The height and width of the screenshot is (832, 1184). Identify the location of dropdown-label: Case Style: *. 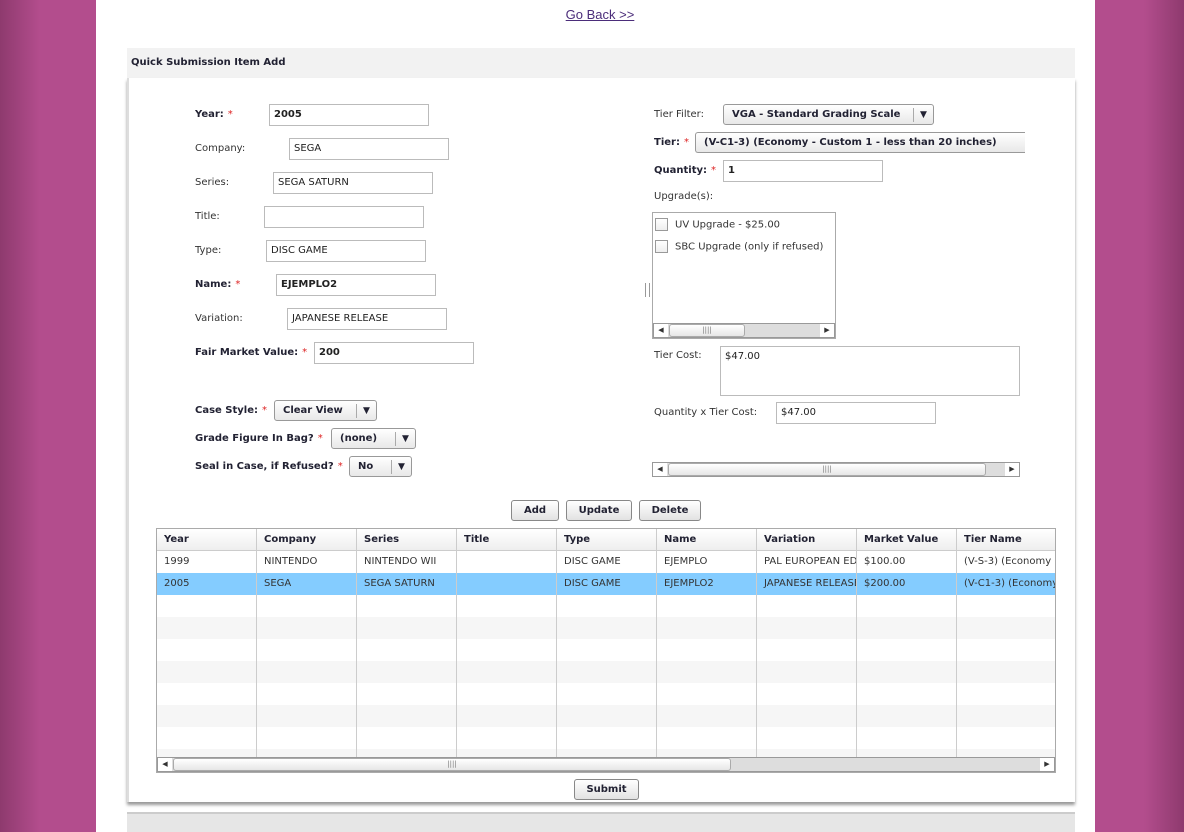
(231, 410).